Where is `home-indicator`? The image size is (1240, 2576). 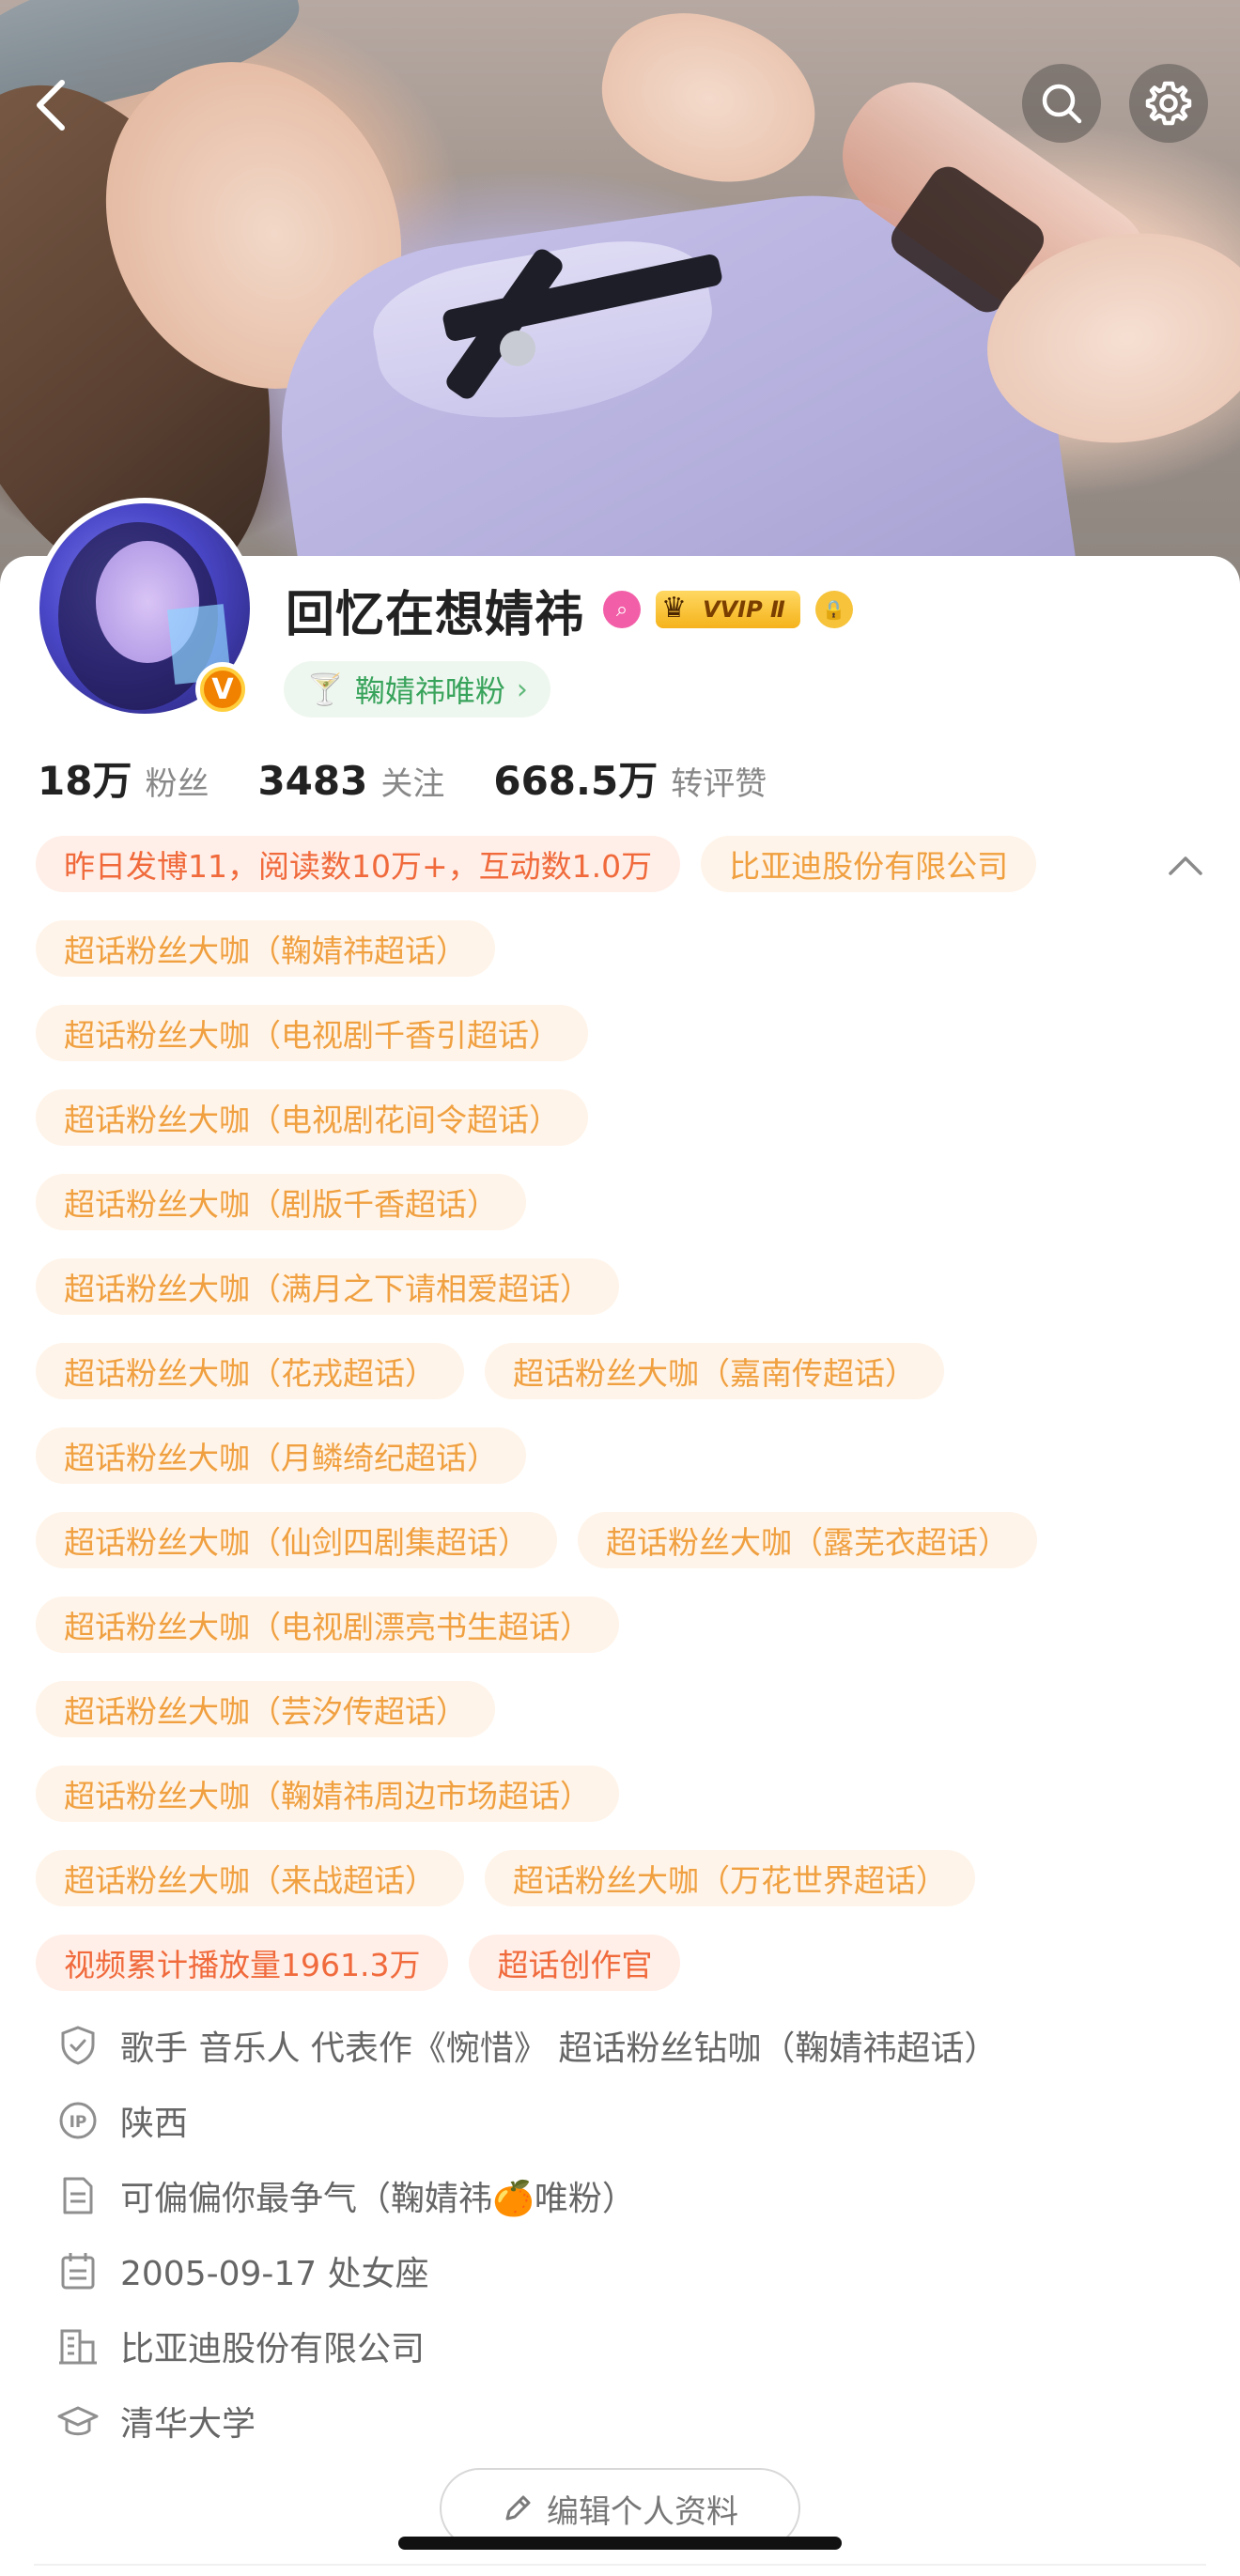 home-indicator is located at coordinates (620, 2543).